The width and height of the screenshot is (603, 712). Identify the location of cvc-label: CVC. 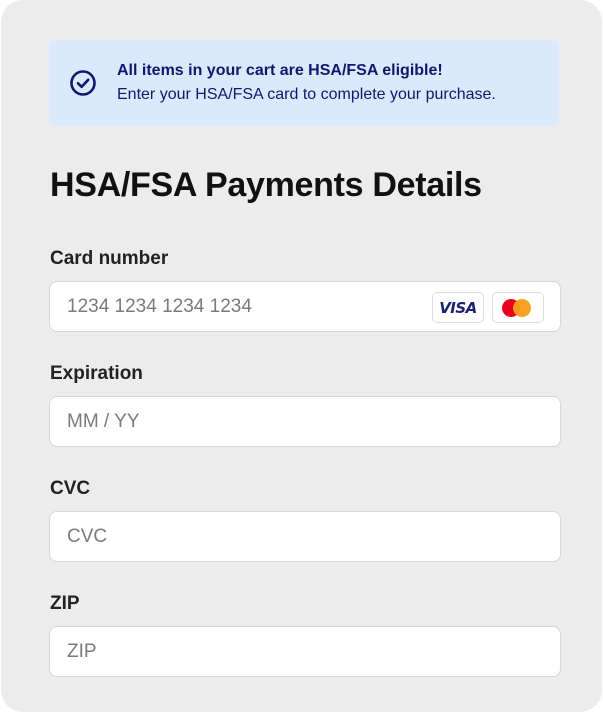
(70, 488).